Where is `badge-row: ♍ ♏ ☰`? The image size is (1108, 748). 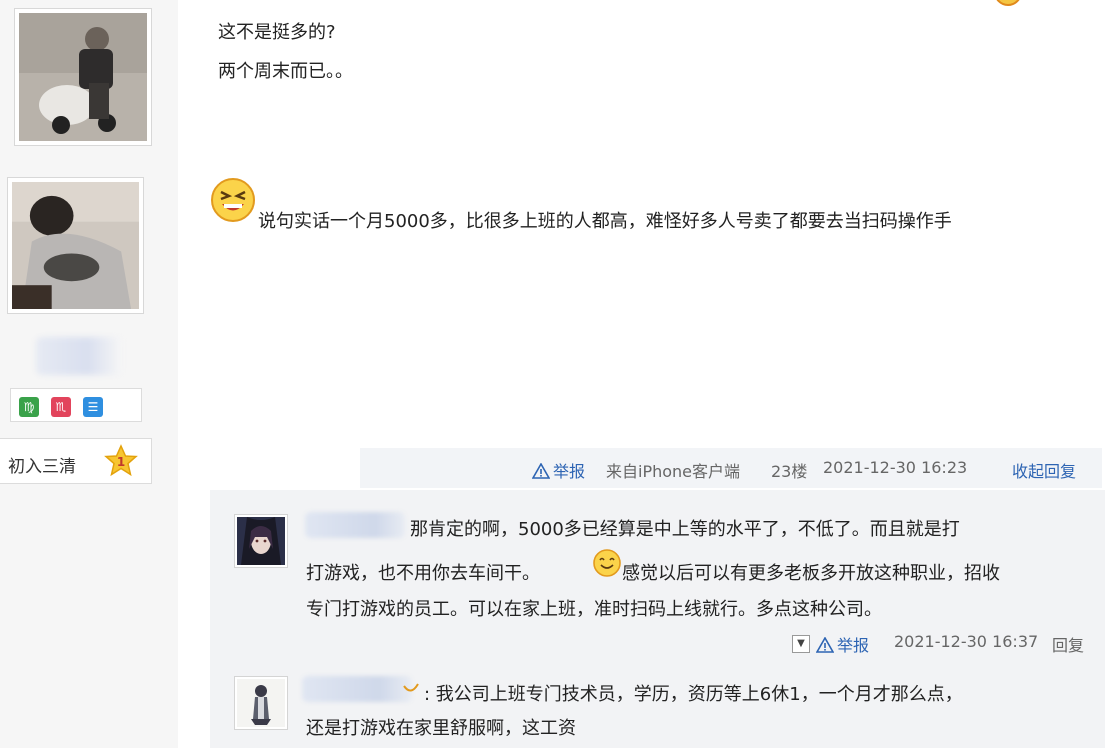 badge-row: ♍ ♏ ☰ is located at coordinates (76, 405).